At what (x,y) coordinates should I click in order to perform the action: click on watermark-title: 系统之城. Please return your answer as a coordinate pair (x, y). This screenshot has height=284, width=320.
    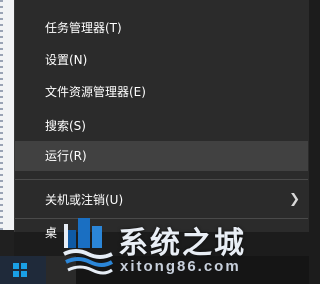
    Looking at the image, I should click on (182, 243).